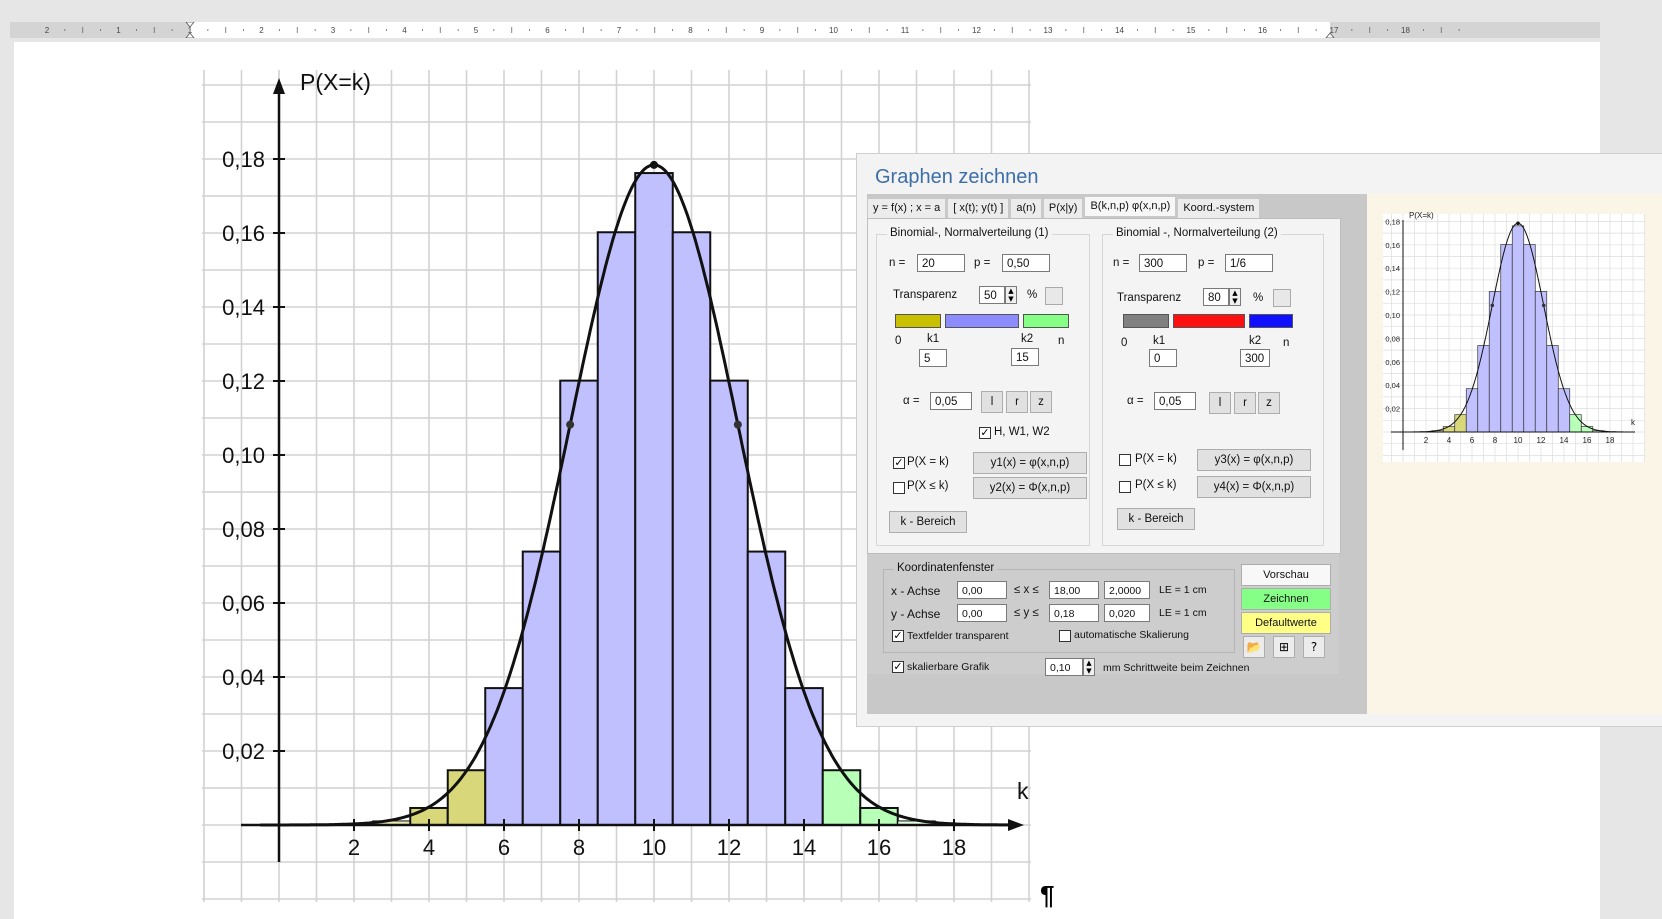 The height and width of the screenshot is (919, 1662). I want to click on transparency-spinner-2: ▲ ▼, so click(1235, 297).